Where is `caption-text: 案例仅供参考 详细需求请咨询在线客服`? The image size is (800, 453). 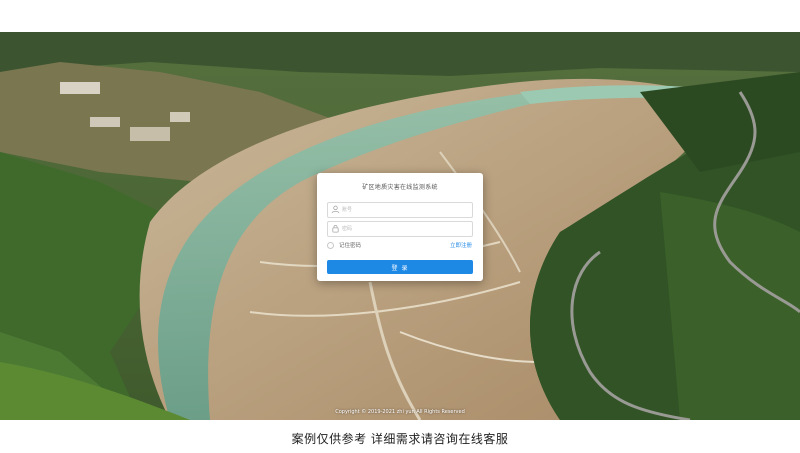 caption-text: 案例仅供参考 详细需求请咨询在线客服 is located at coordinates (400, 439).